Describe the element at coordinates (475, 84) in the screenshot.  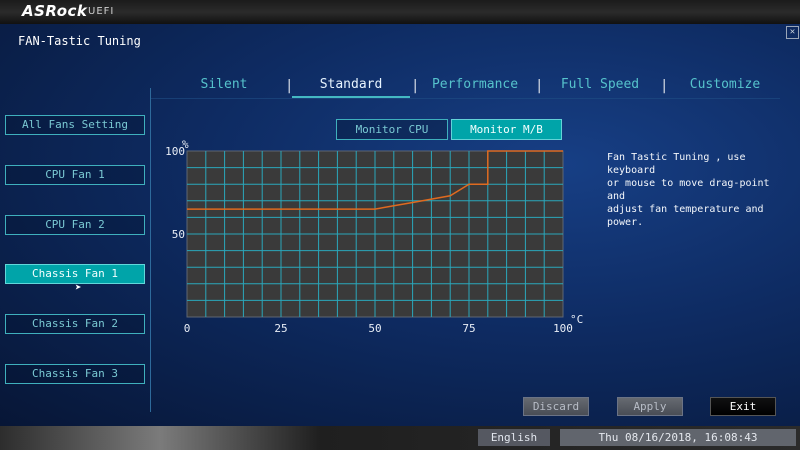
I see `tab-performance: Performance` at that location.